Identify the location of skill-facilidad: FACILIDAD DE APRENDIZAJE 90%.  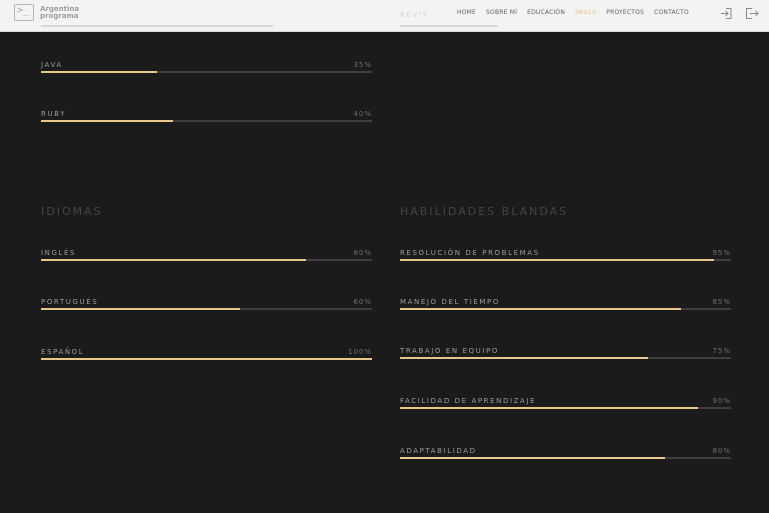
(565, 407).